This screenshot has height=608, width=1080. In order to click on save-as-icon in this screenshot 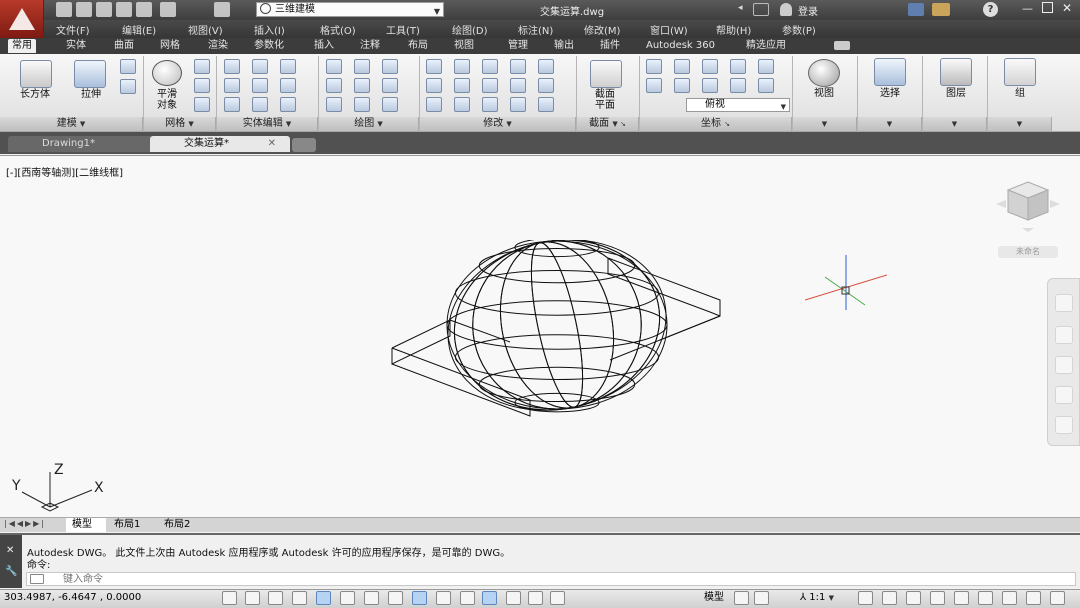, I will do `click(124, 9)`.